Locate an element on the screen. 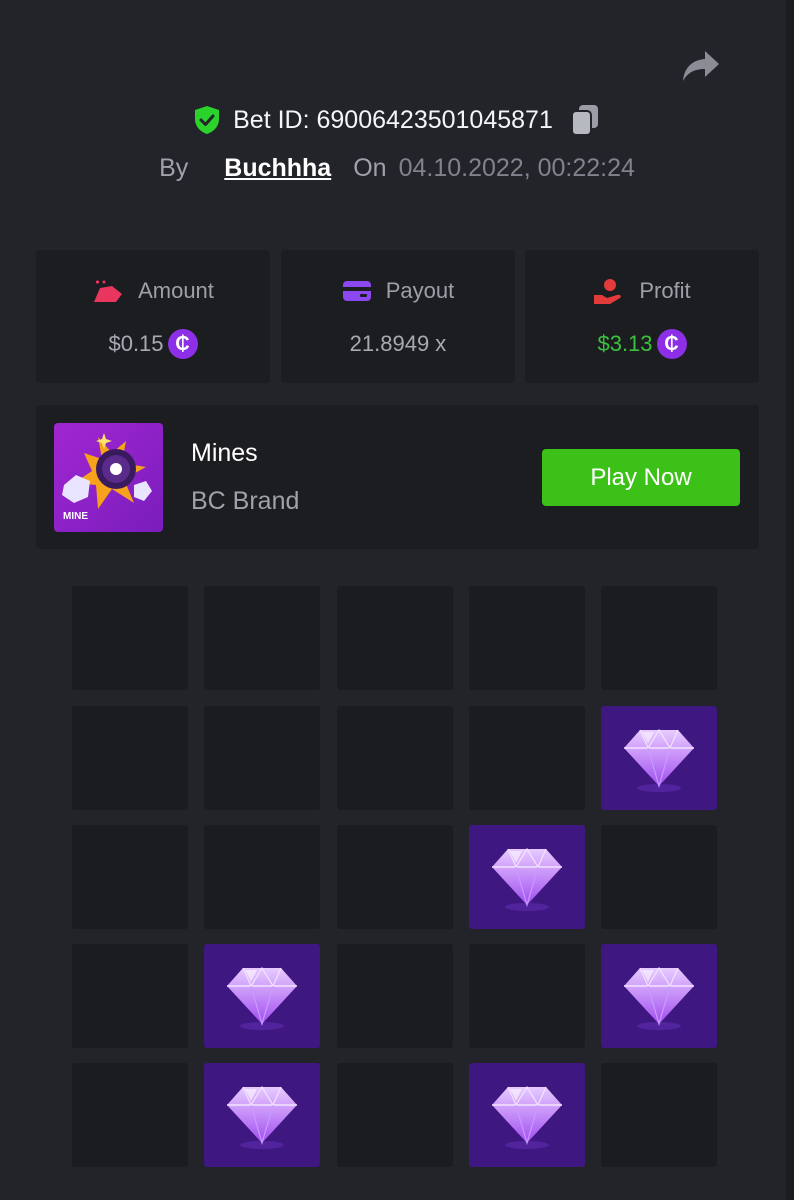 The image size is (794, 1200). payout-value: 21.8949 x is located at coordinates (398, 343).